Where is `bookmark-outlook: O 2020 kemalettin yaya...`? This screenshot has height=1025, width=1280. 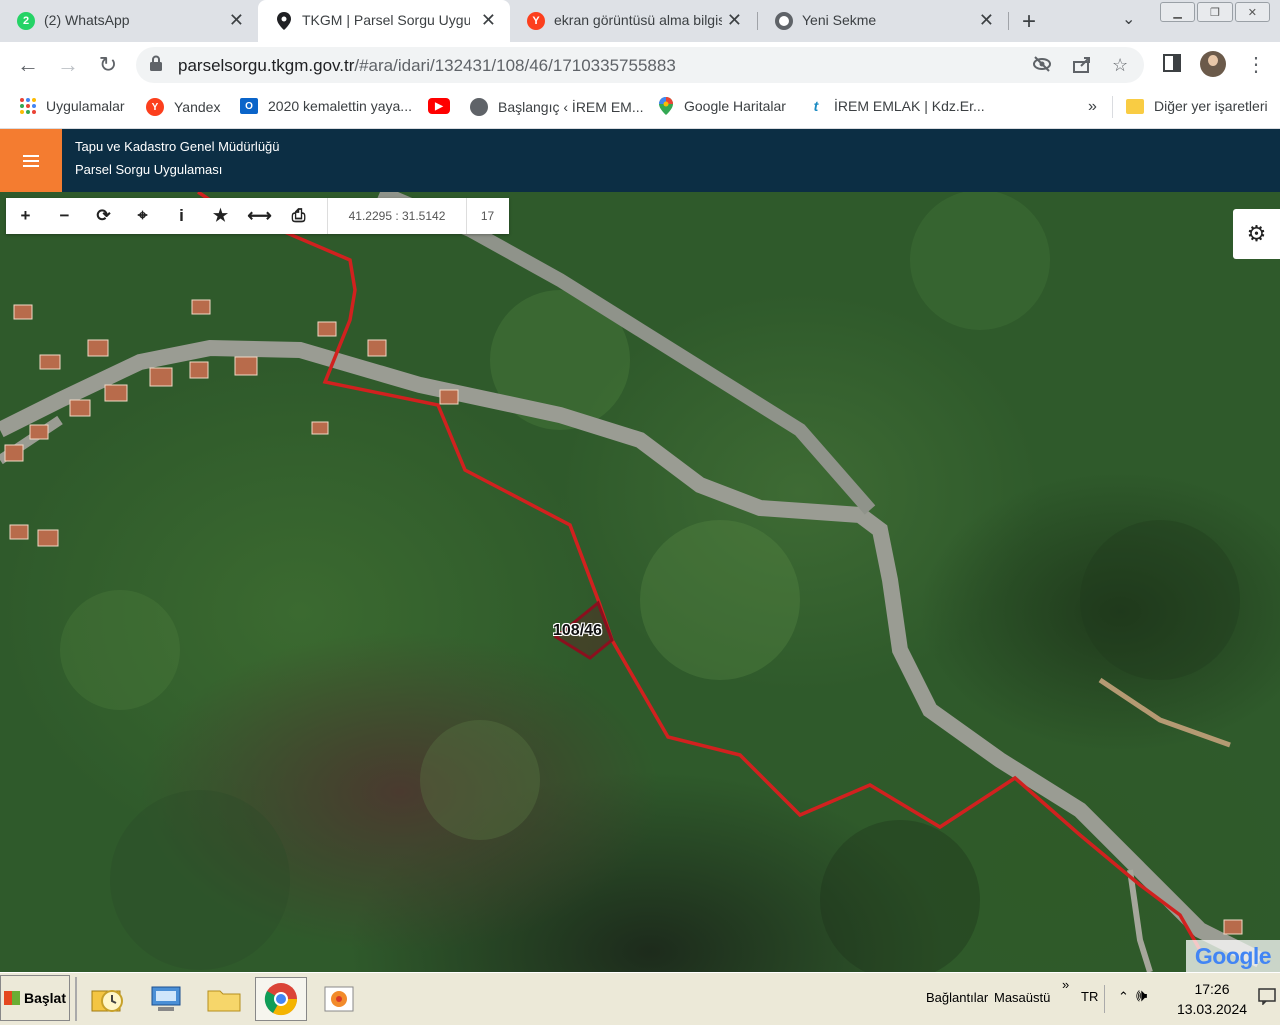 bookmark-outlook: O 2020 kemalettin yaya... is located at coordinates (326, 106).